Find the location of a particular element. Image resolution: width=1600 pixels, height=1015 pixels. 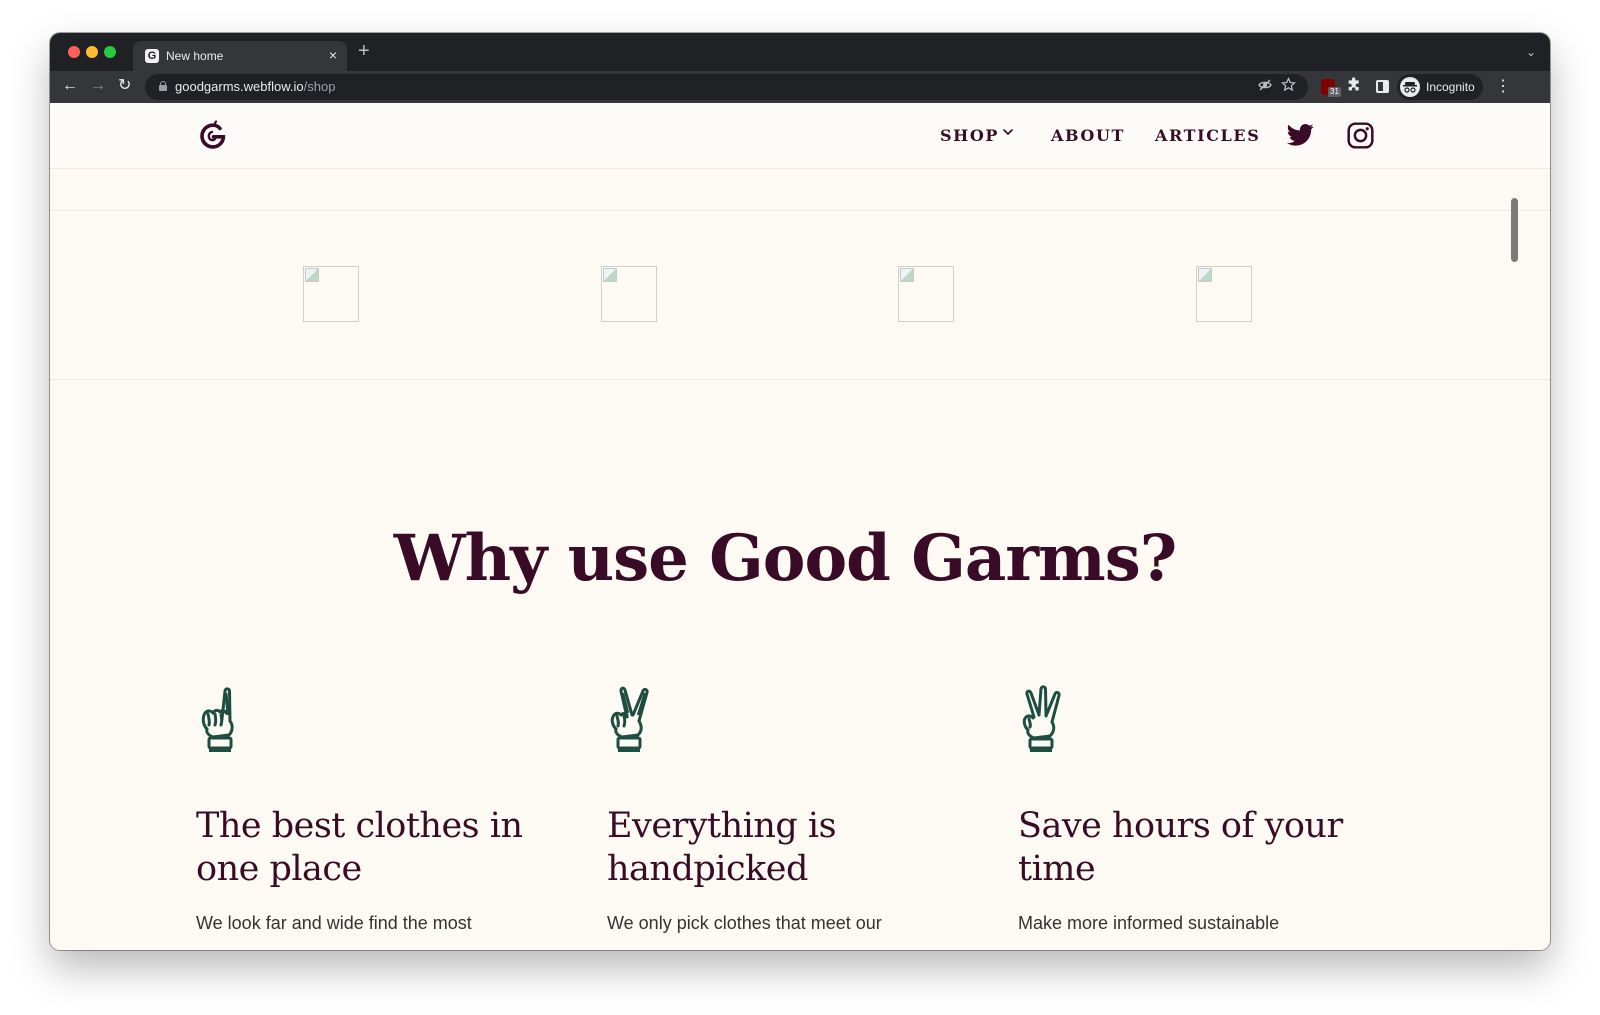

favicon-icon: G is located at coordinates (152, 56).